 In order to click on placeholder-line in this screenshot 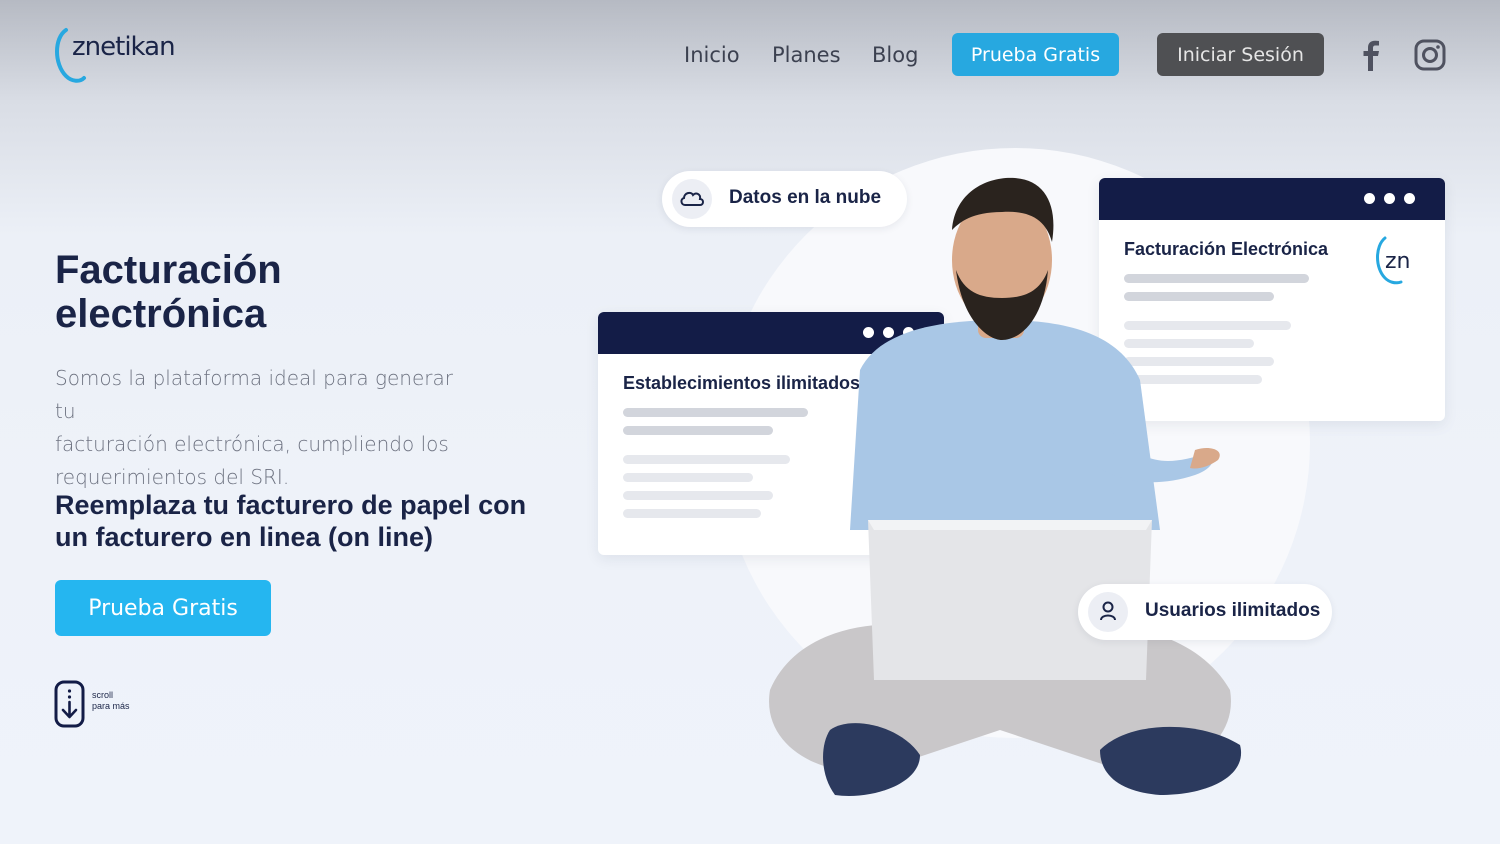, I will do `click(688, 477)`.